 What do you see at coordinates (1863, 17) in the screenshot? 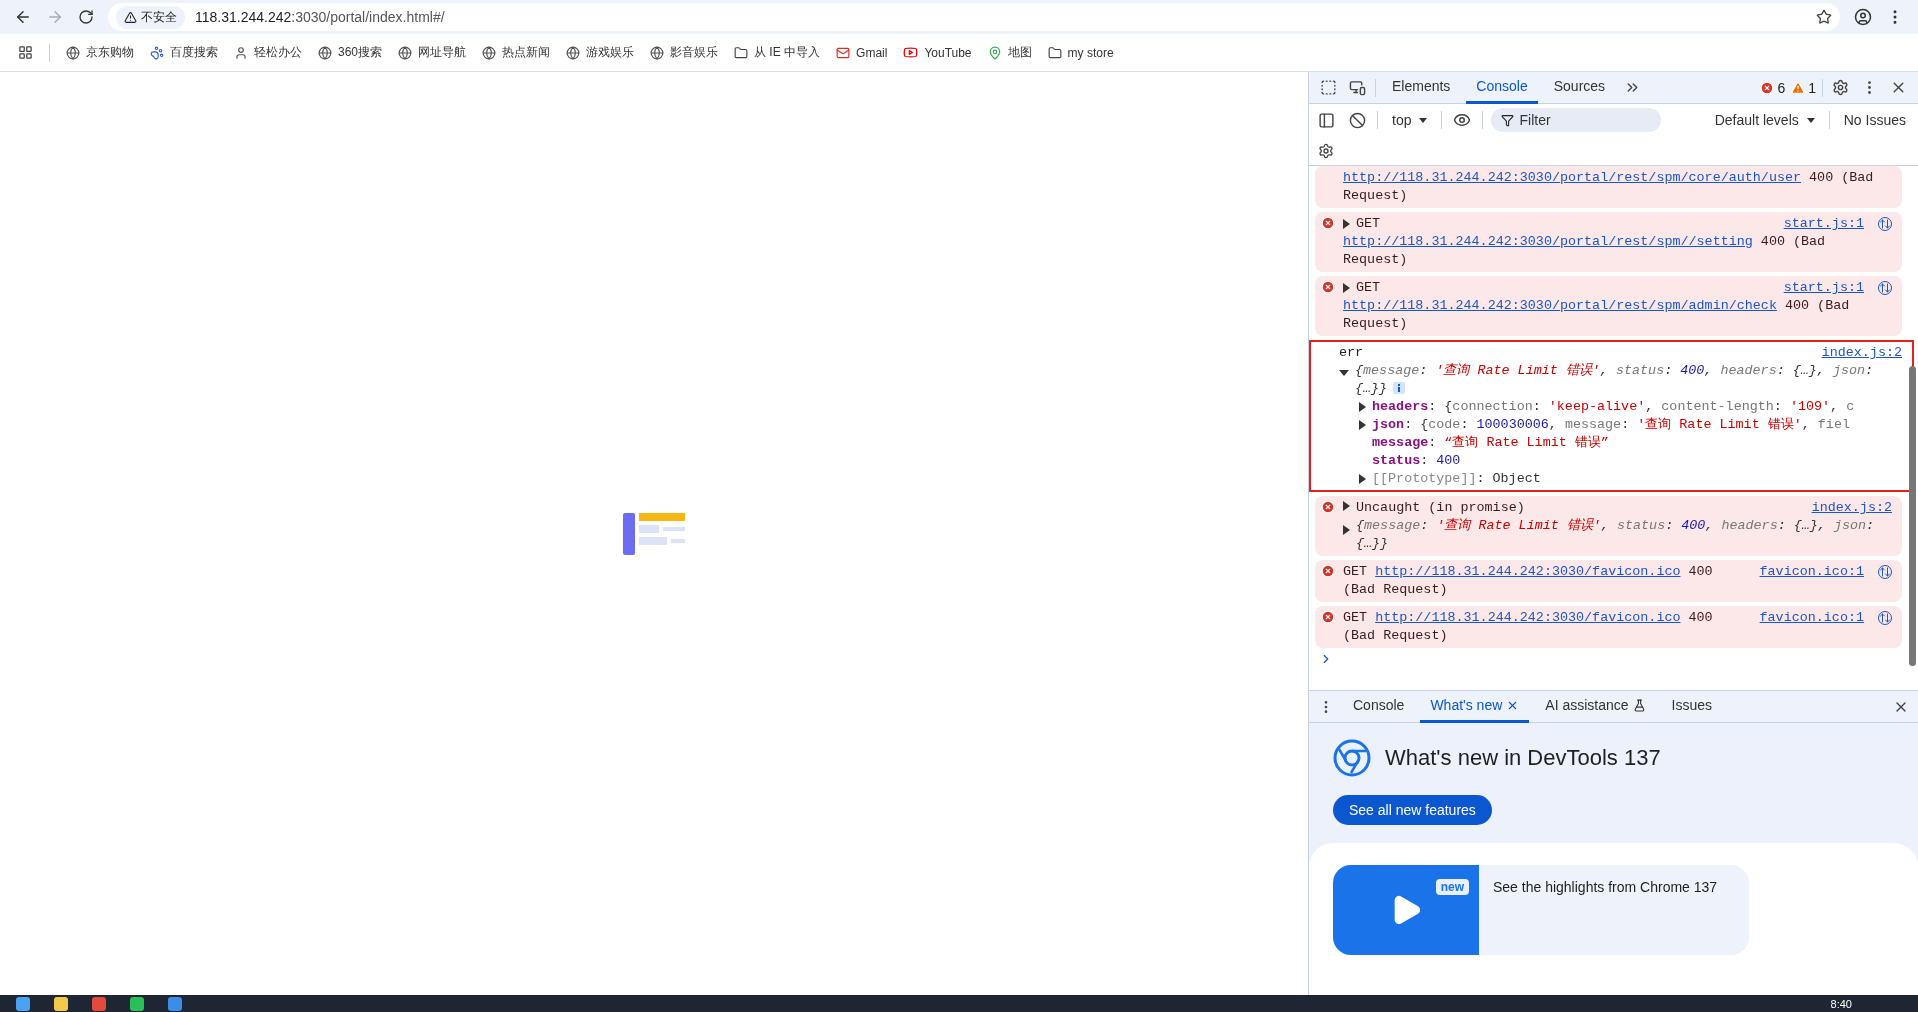
I see `profile-icon` at bounding box center [1863, 17].